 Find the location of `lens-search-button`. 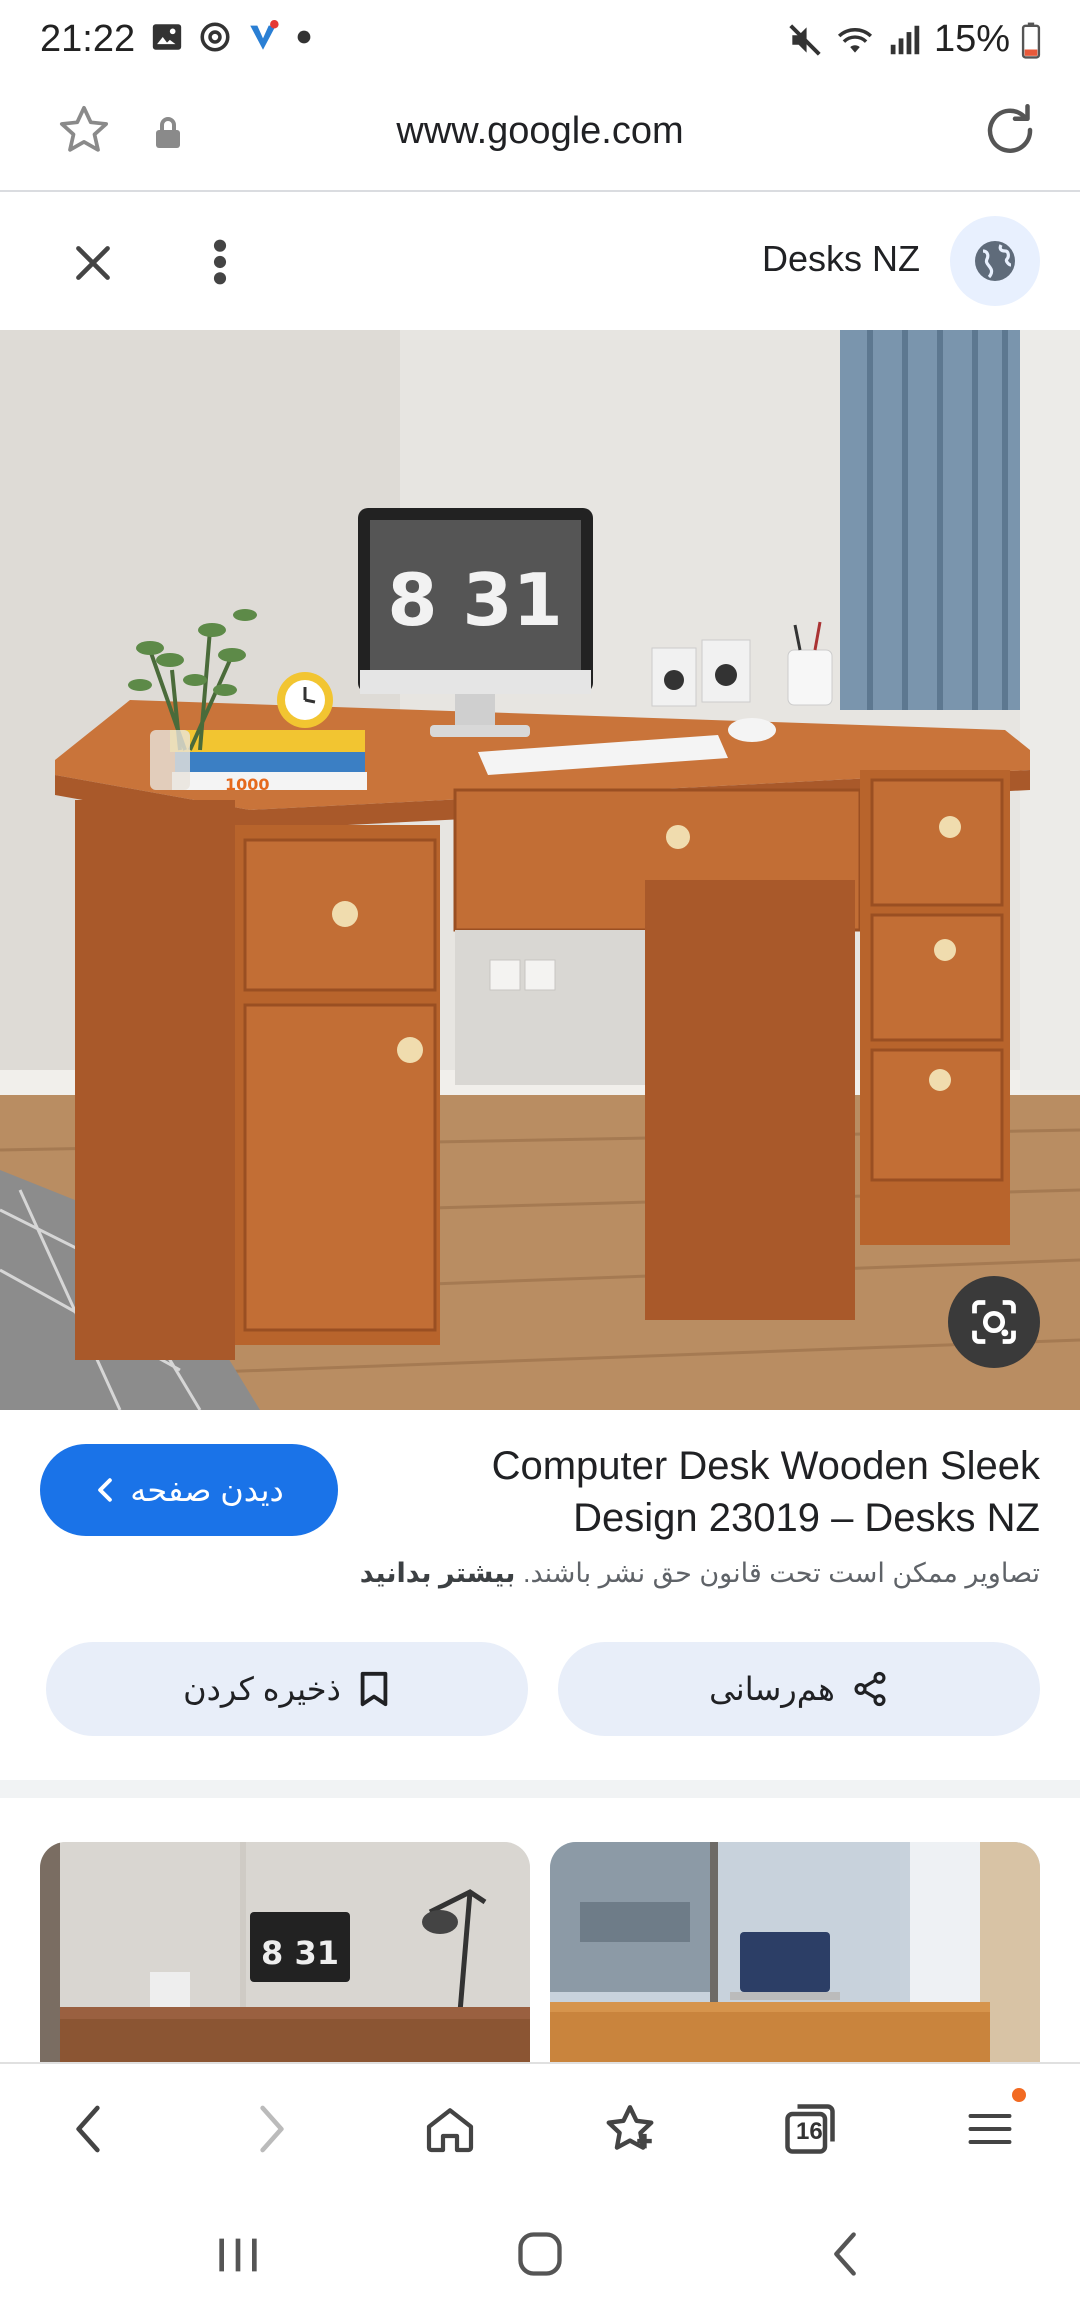

lens-search-button is located at coordinates (994, 1322).